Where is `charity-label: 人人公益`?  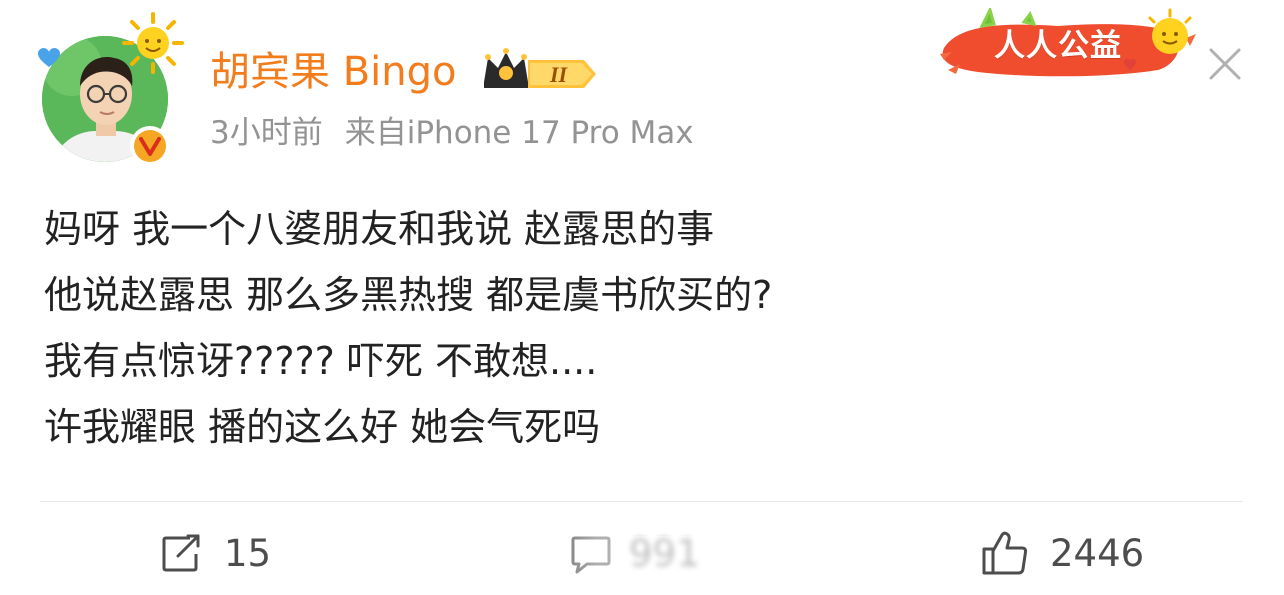
charity-label: 人人公益 is located at coordinates (1058, 46).